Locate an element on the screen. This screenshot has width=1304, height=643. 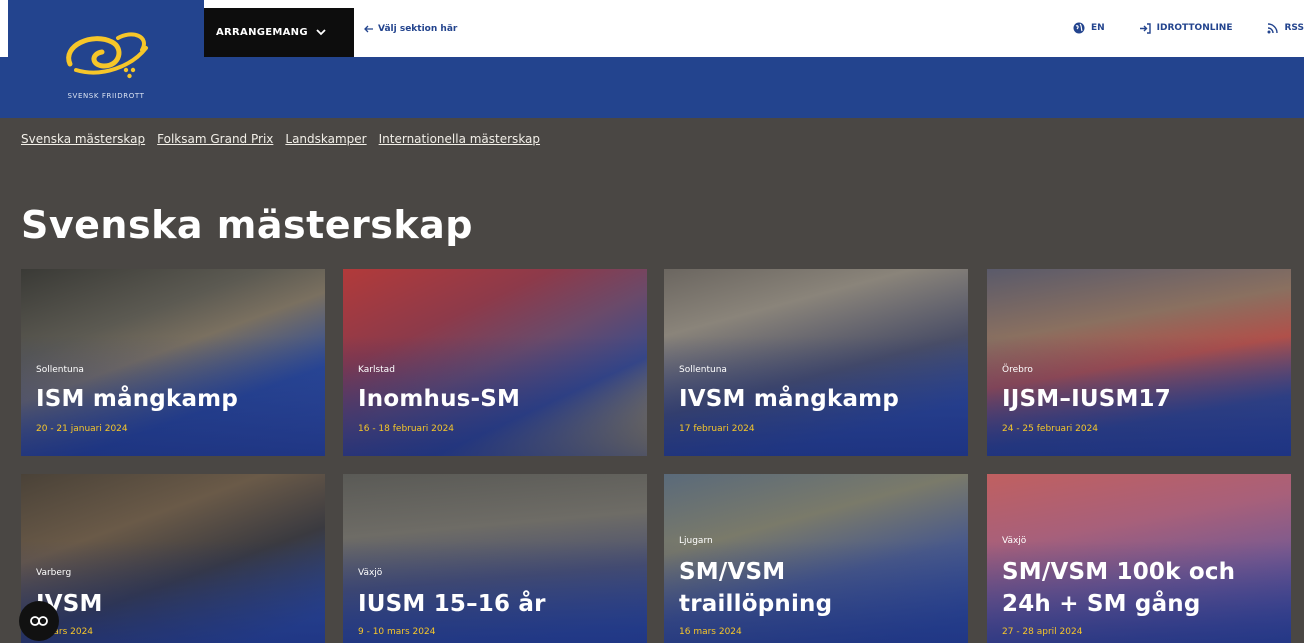
card-location: Karlstad is located at coordinates (376, 370).